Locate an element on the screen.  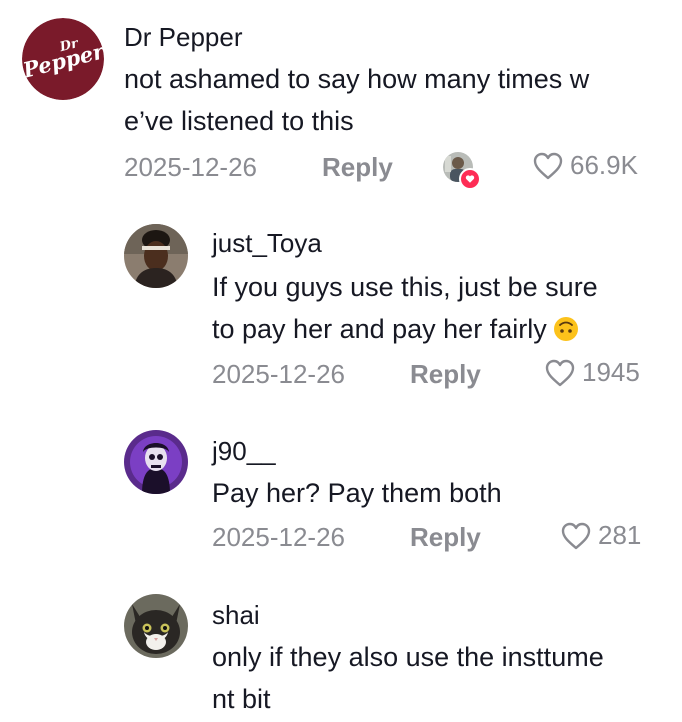
like-button: 281 is located at coordinates (600, 535).